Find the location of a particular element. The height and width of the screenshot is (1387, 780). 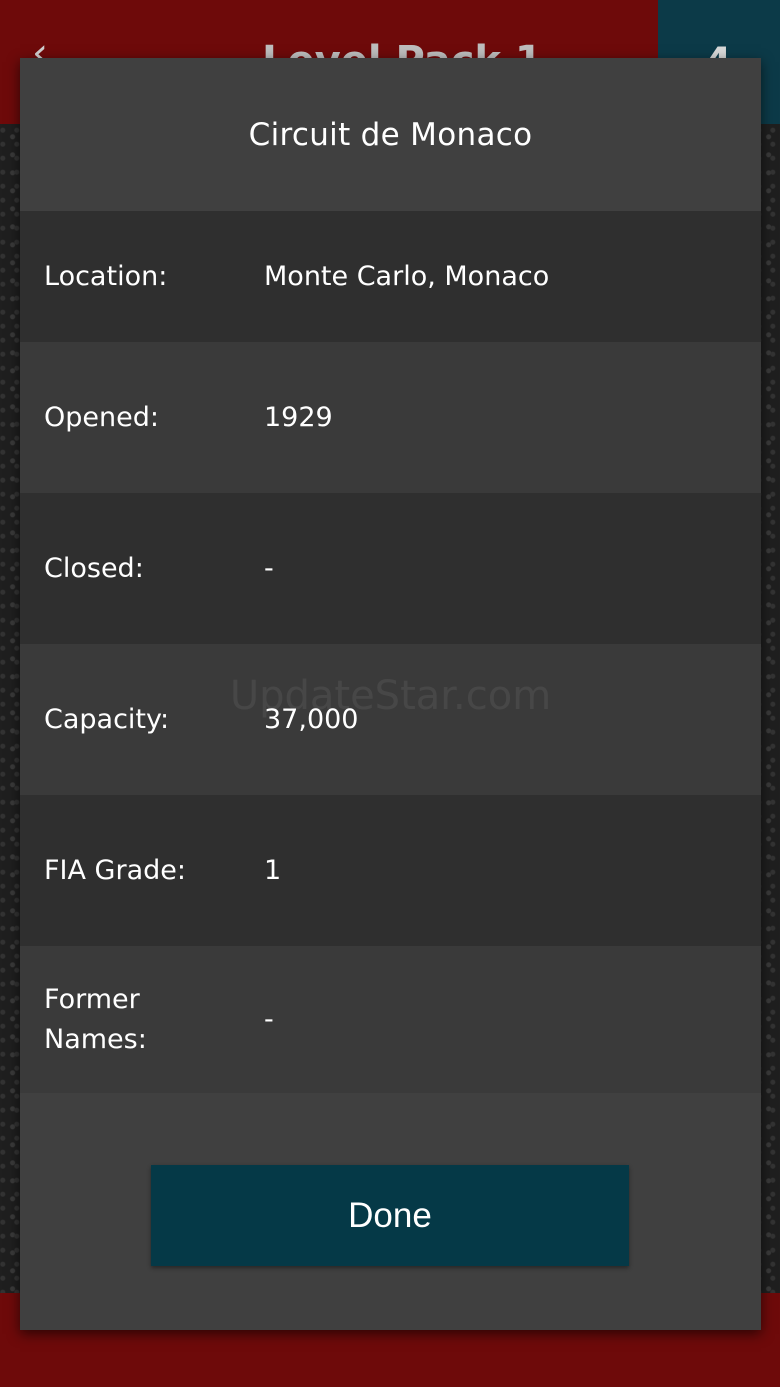

info-row-former-names: Former Names: - is located at coordinates (390, 1019).